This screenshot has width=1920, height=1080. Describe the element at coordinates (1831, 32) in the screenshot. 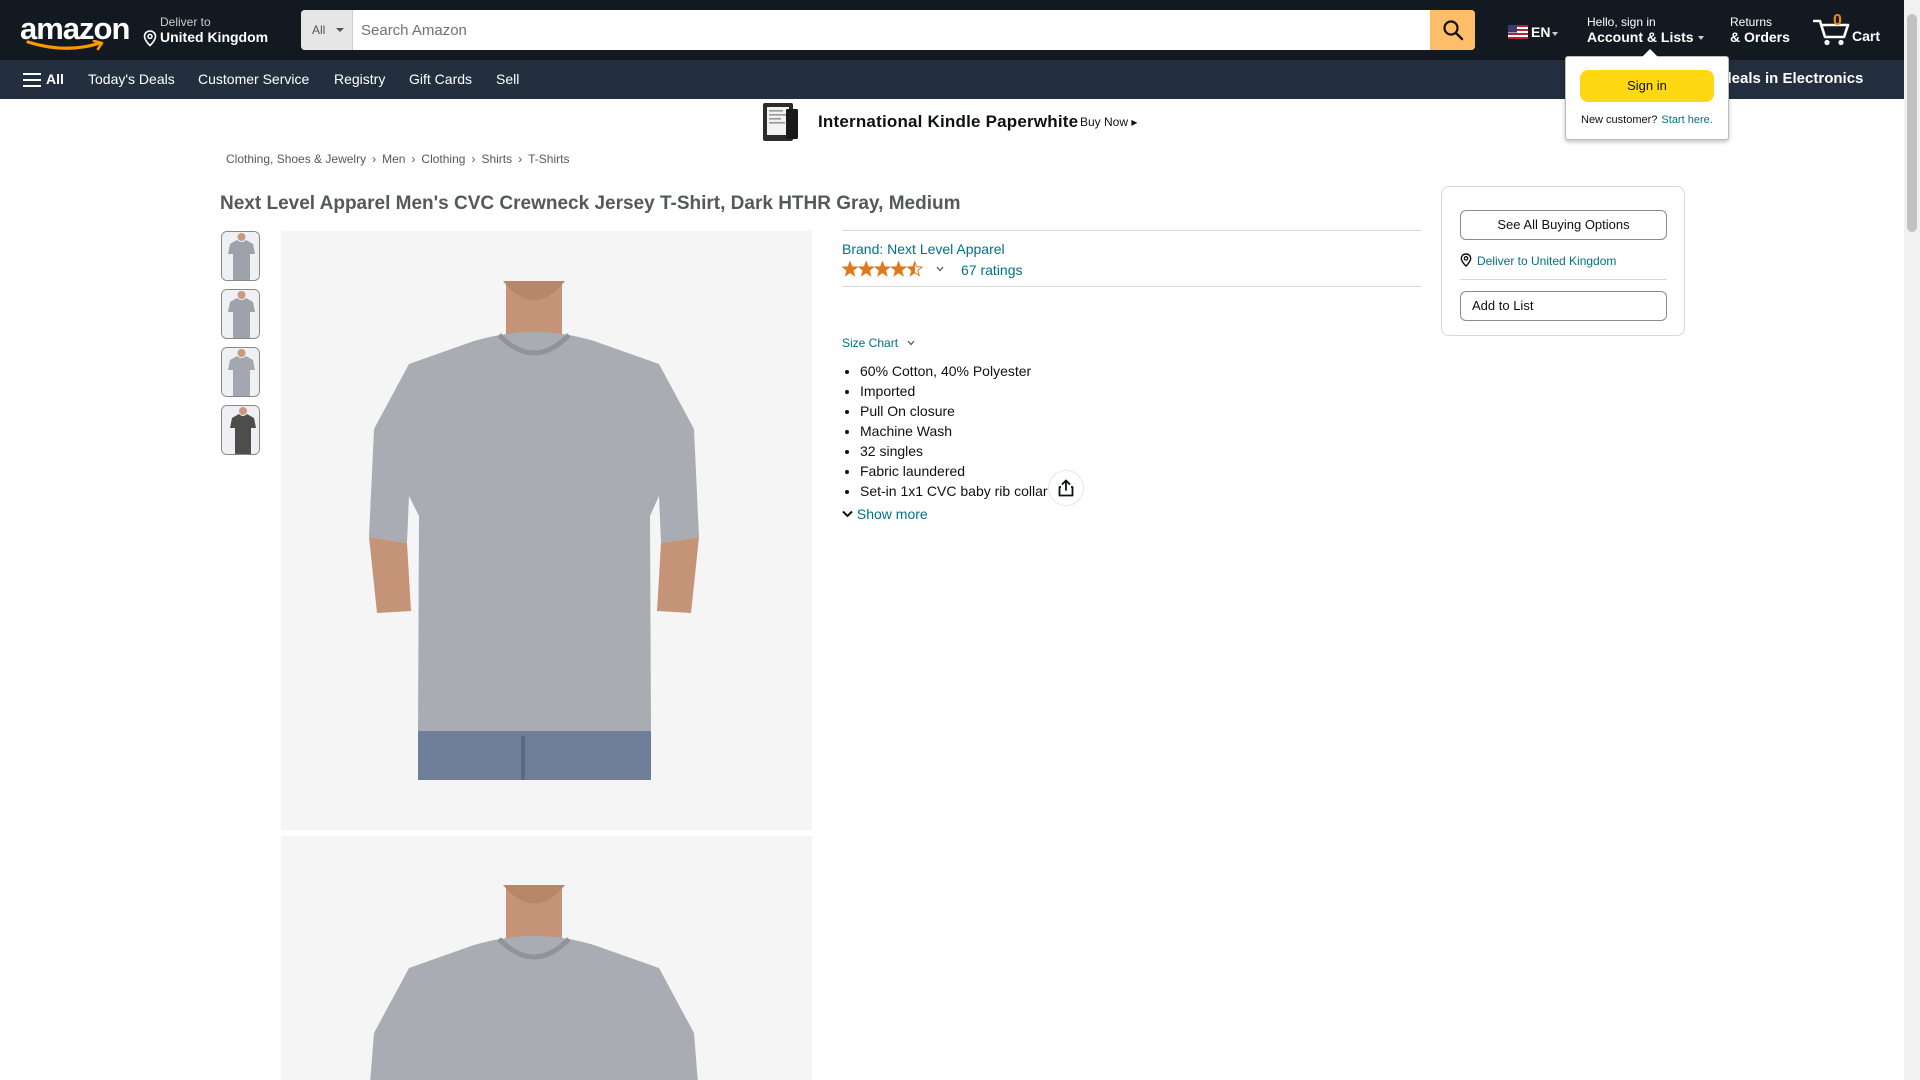

I see `cart-icon` at that location.